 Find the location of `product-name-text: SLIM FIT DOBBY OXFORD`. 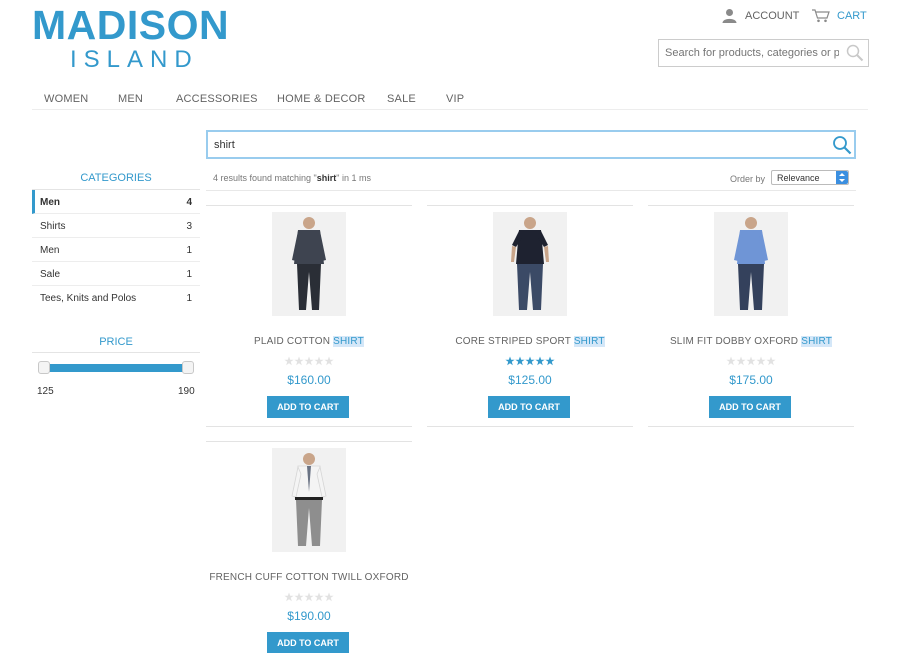

product-name-text: SLIM FIT DOBBY OXFORD is located at coordinates (735, 341).